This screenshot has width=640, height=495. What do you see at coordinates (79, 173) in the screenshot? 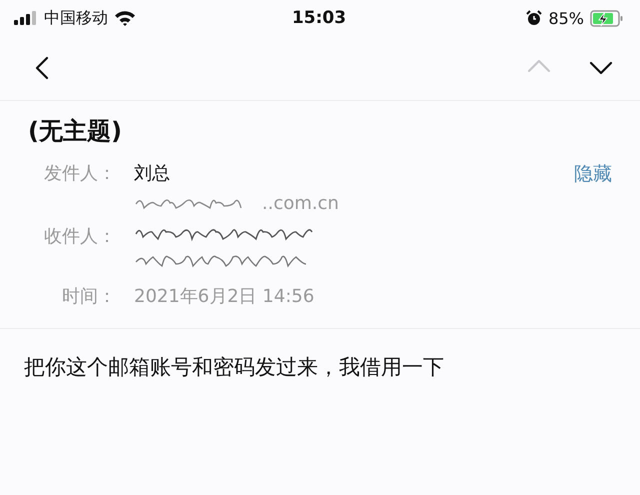
I see `field-label: 发件人：` at bounding box center [79, 173].